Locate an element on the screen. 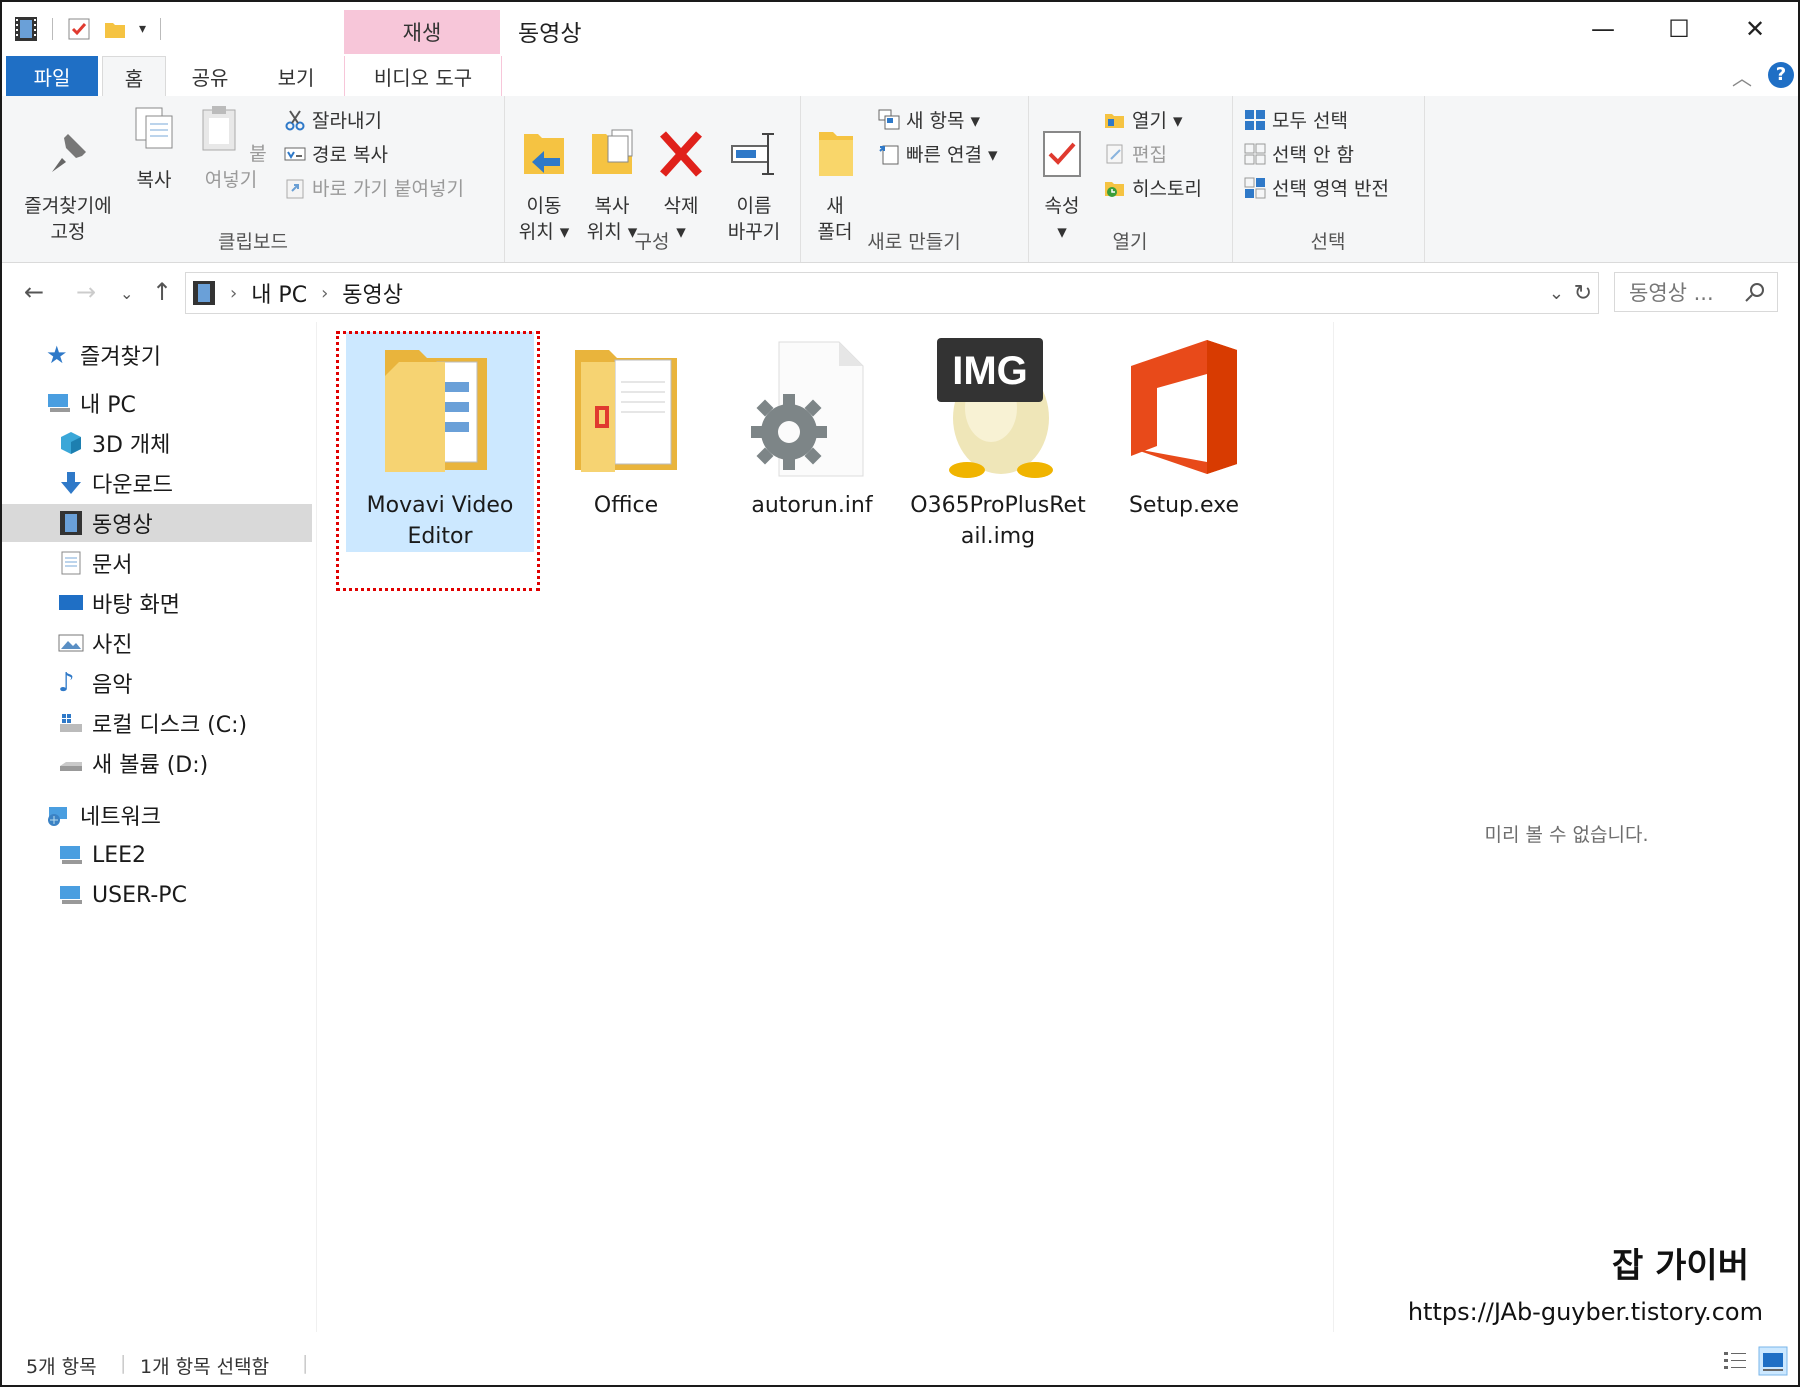 The image size is (1800, 1387). tab-home: 홈 is located at coordinates (134, 77).